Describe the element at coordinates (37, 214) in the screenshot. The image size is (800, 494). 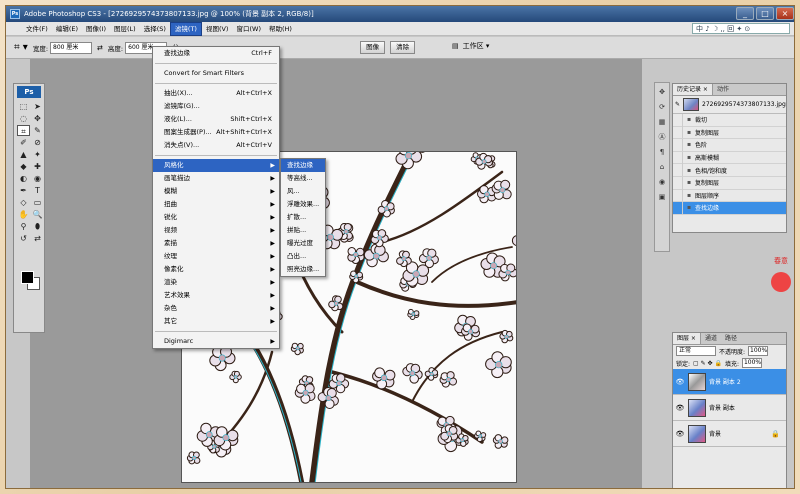
I see `tool-icon-19: 🔍` at that location.